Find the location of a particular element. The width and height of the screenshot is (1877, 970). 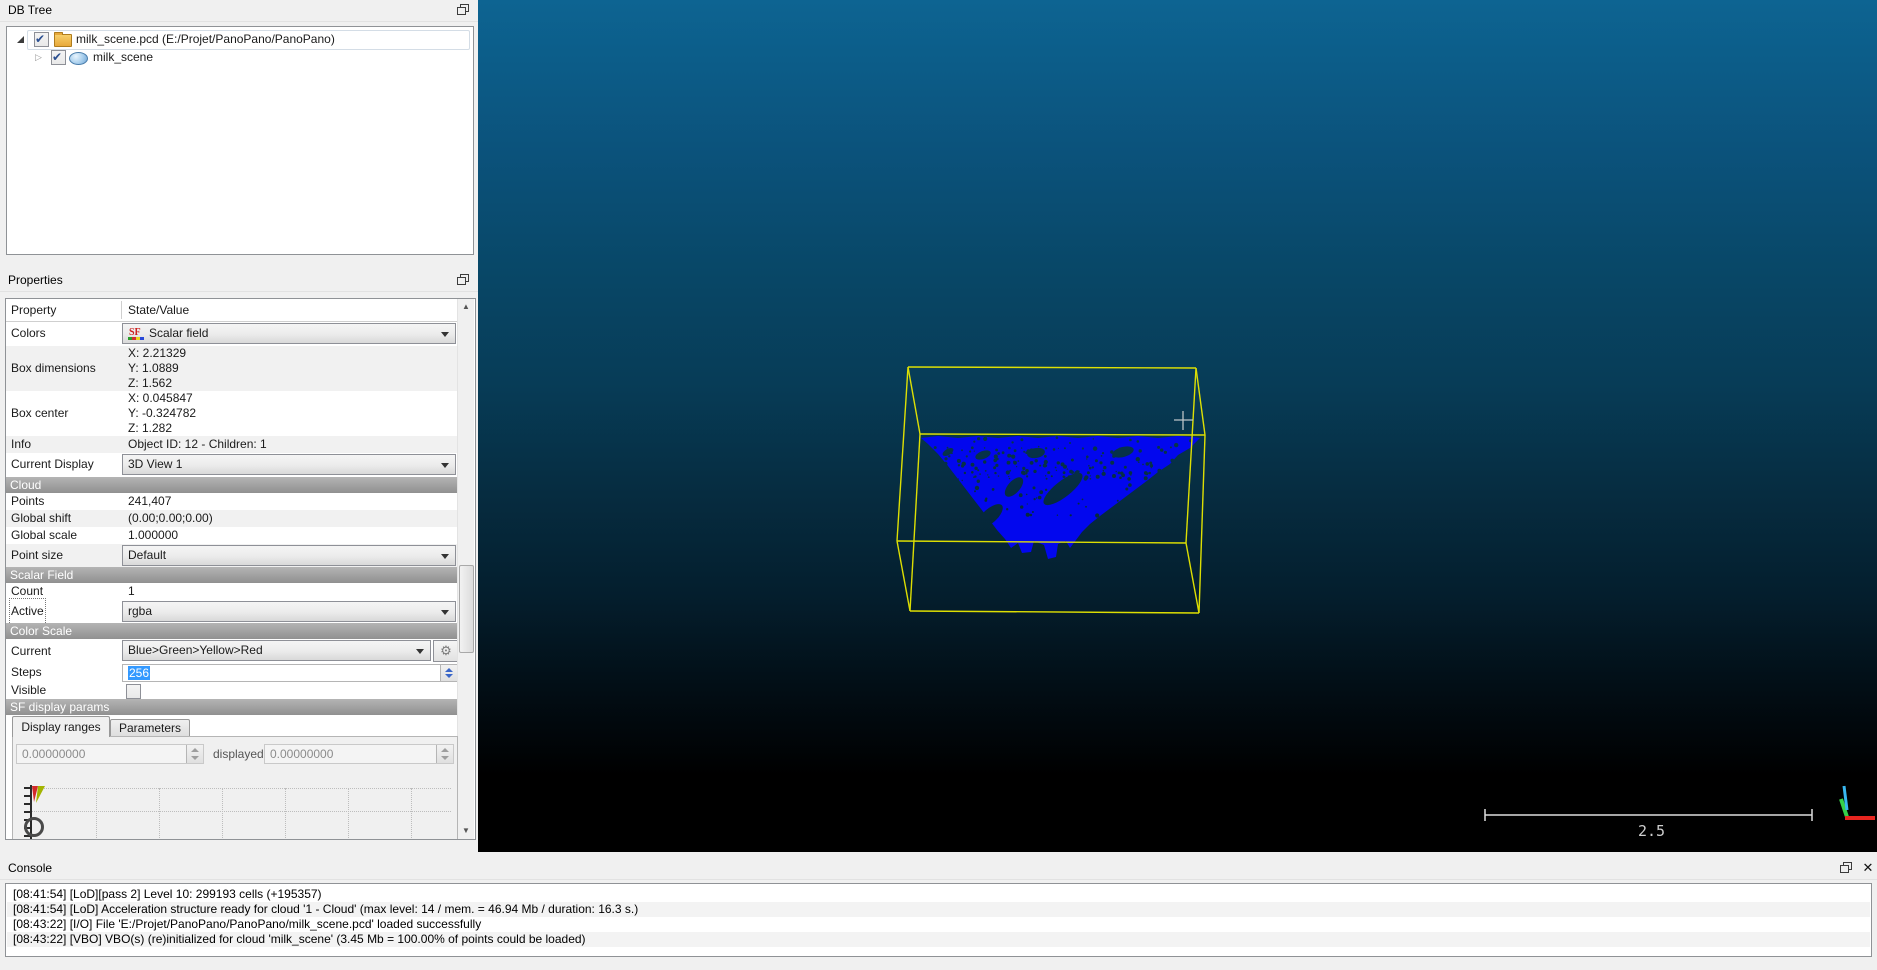

scalar-field-icon: SF is located at coordinates (136, 333).